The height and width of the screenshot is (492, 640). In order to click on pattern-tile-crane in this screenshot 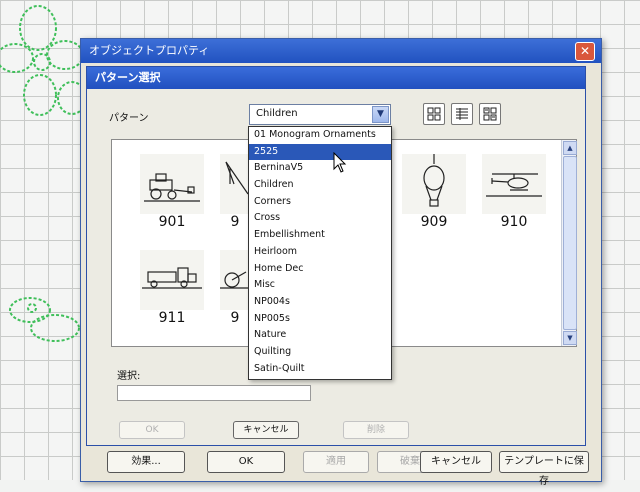, I will do `click(235, 184)`.